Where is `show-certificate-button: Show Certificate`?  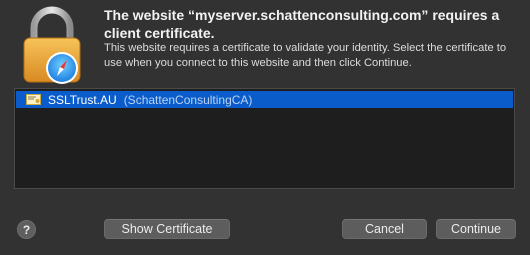
show-certificate-button: Show Certificate is located at coordinates (167, 229).